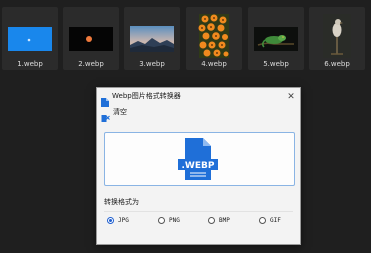  Describe the element at coordinates (198, 113) in the screenshot. I see `dialog-toolbar: 清空` at that location.